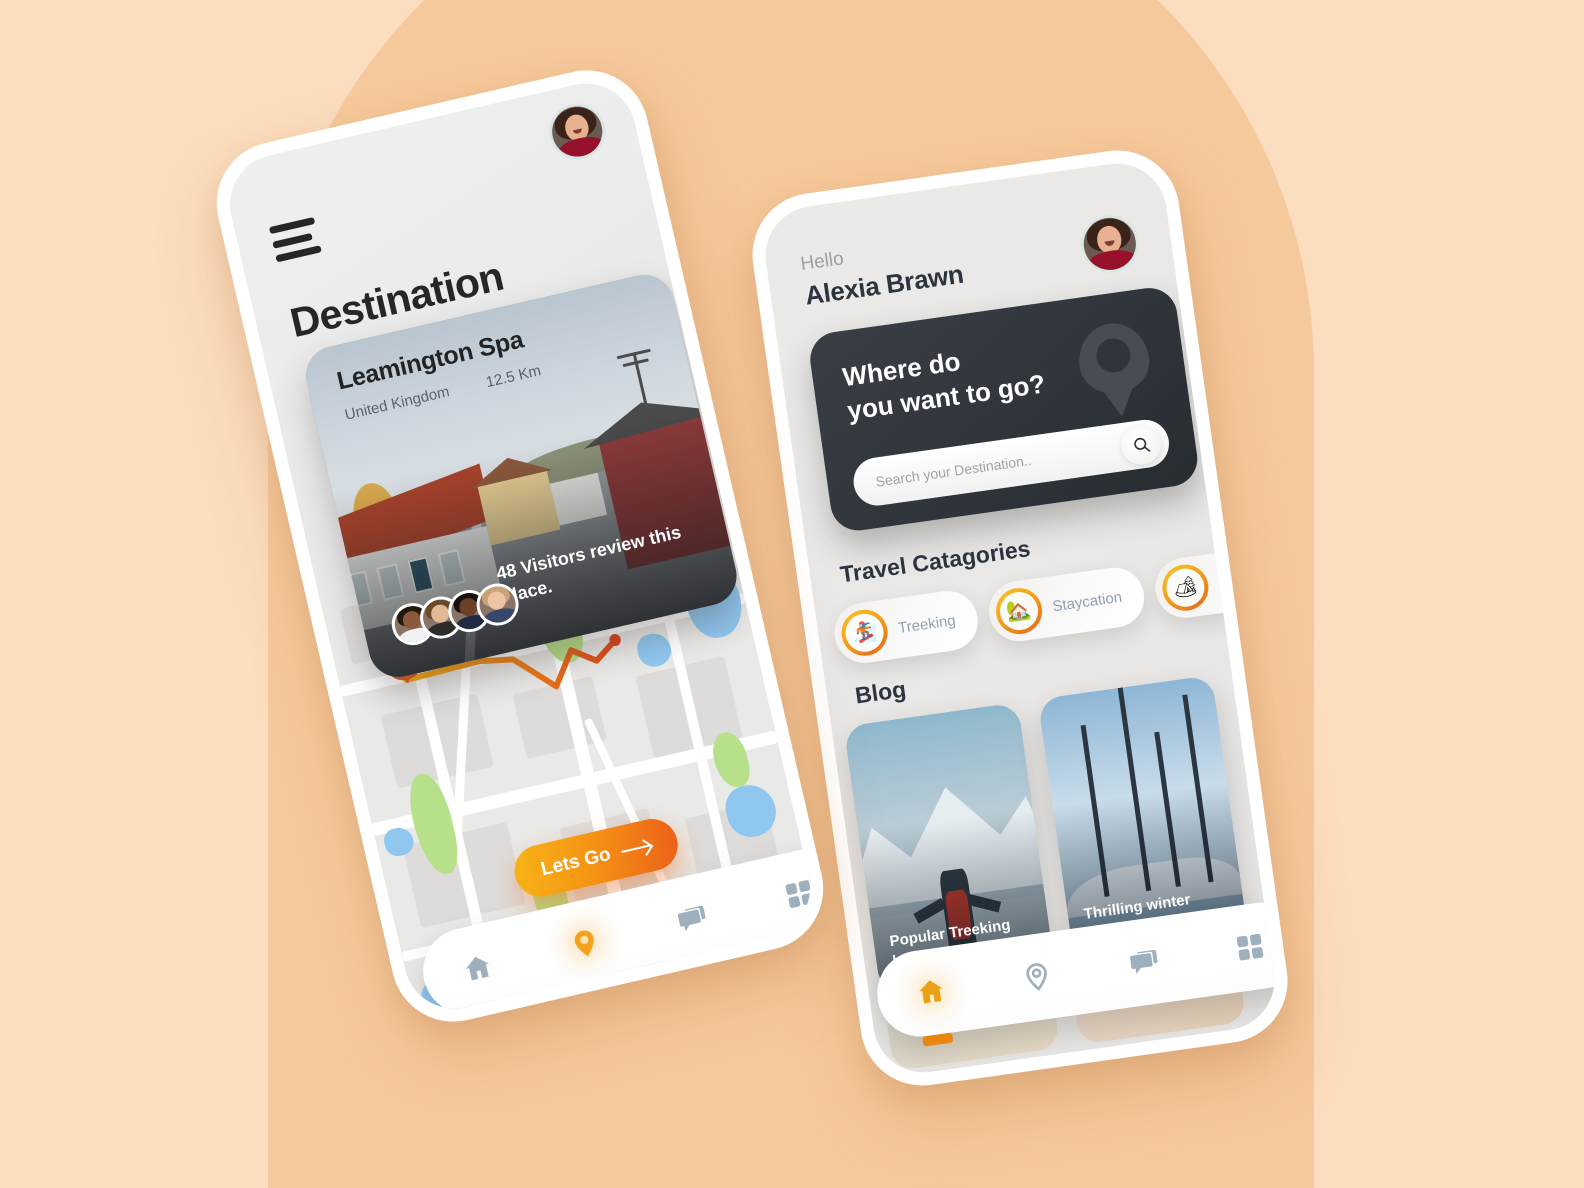  What do you see at coordinates (635, 849) in the screenshot?
I see `arrow-right-icon` at bounding box center [635, 849].